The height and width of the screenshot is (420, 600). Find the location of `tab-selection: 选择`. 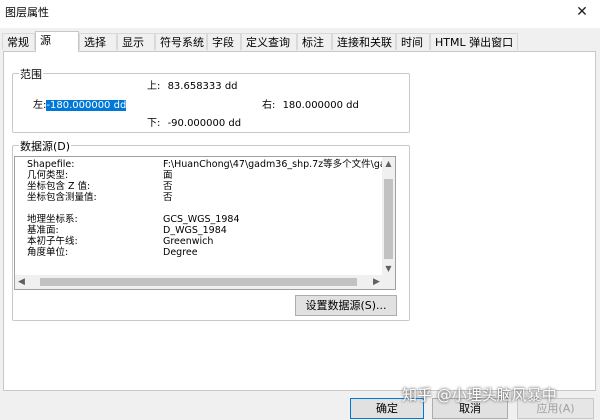

tab-selection: 选择 is located at coordinates (98, 41).